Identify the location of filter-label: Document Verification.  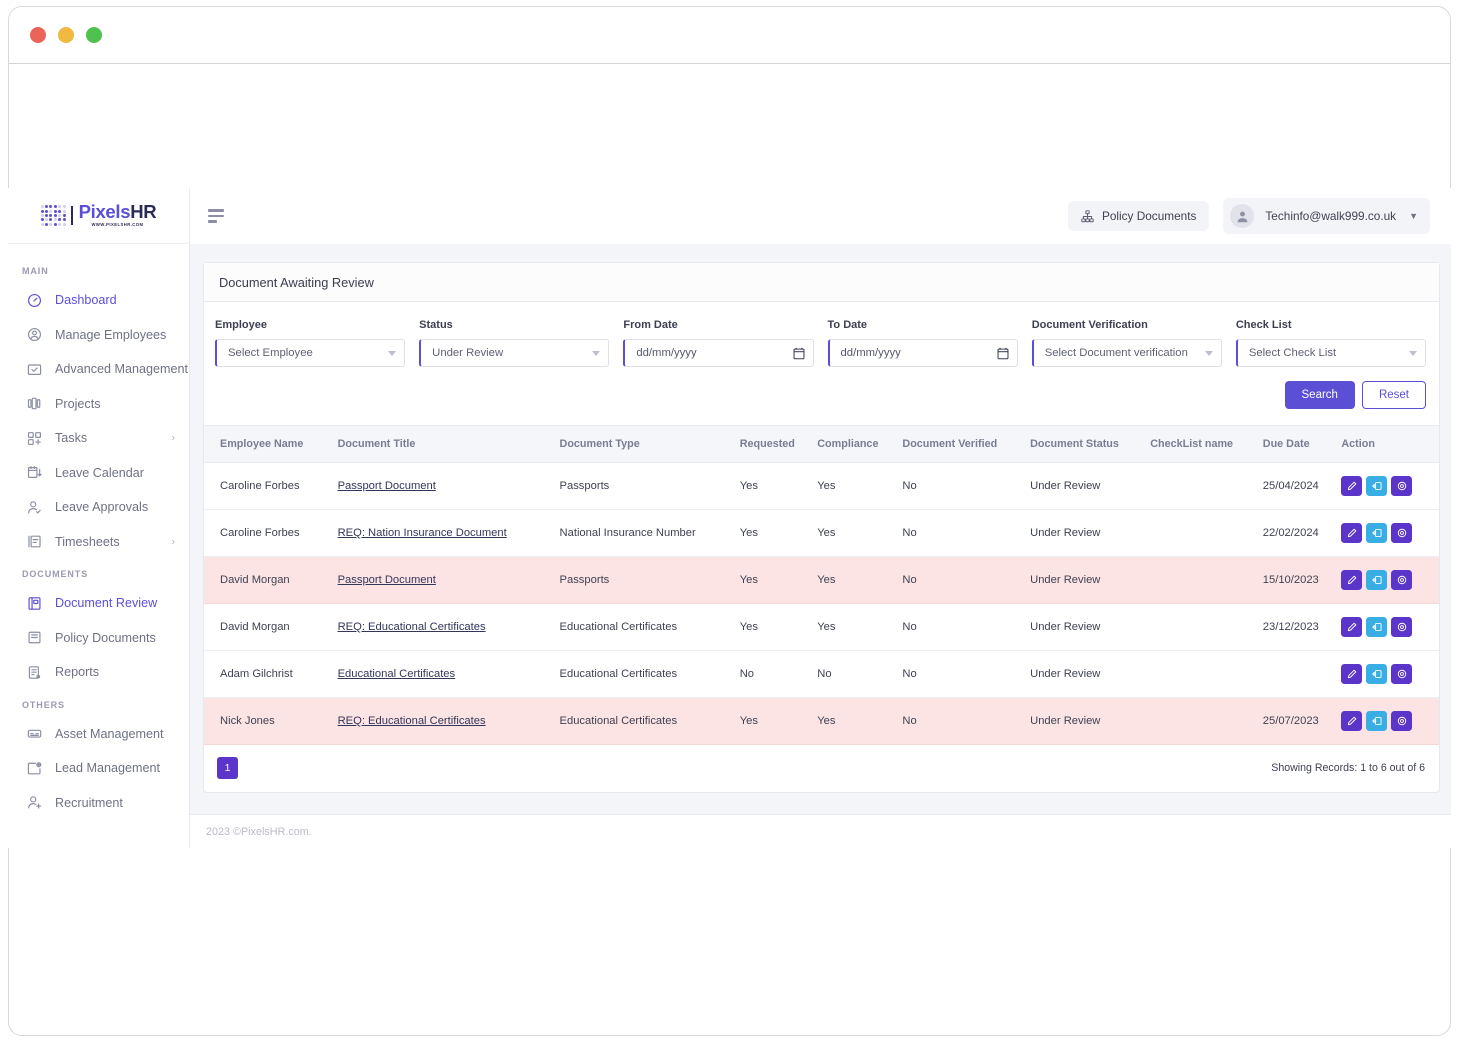
(1089, 325).